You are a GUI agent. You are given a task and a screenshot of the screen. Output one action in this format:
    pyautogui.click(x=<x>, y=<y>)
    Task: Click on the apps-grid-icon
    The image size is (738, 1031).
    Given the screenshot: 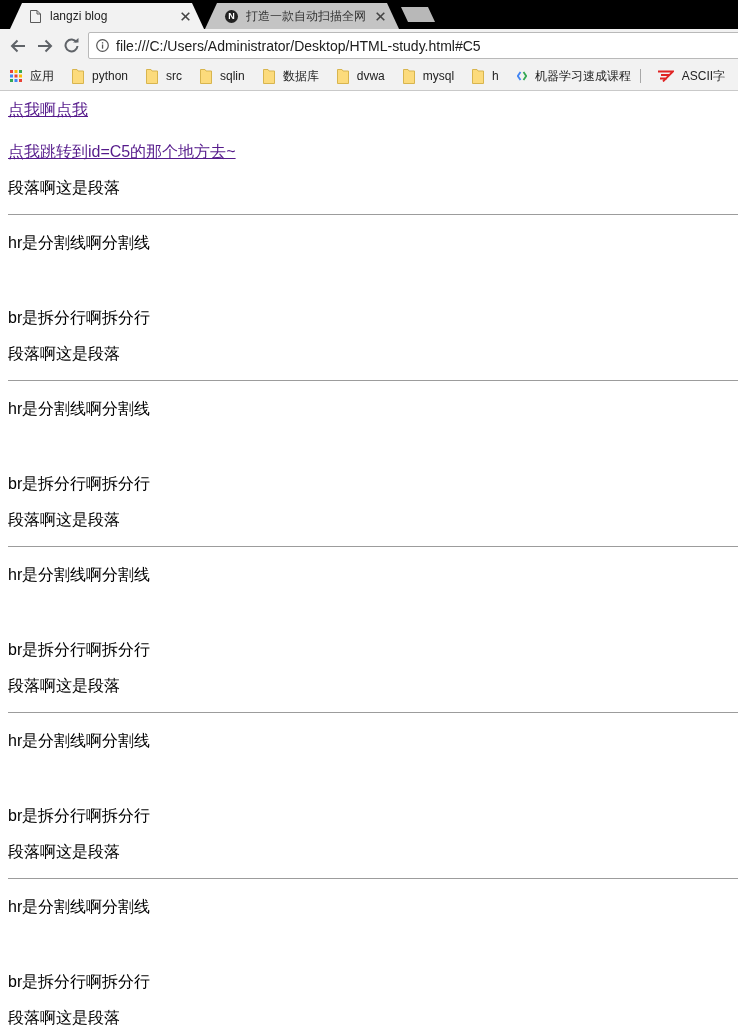 What is the action you would take?
    pyautogui.click(x=16, y=76)
    